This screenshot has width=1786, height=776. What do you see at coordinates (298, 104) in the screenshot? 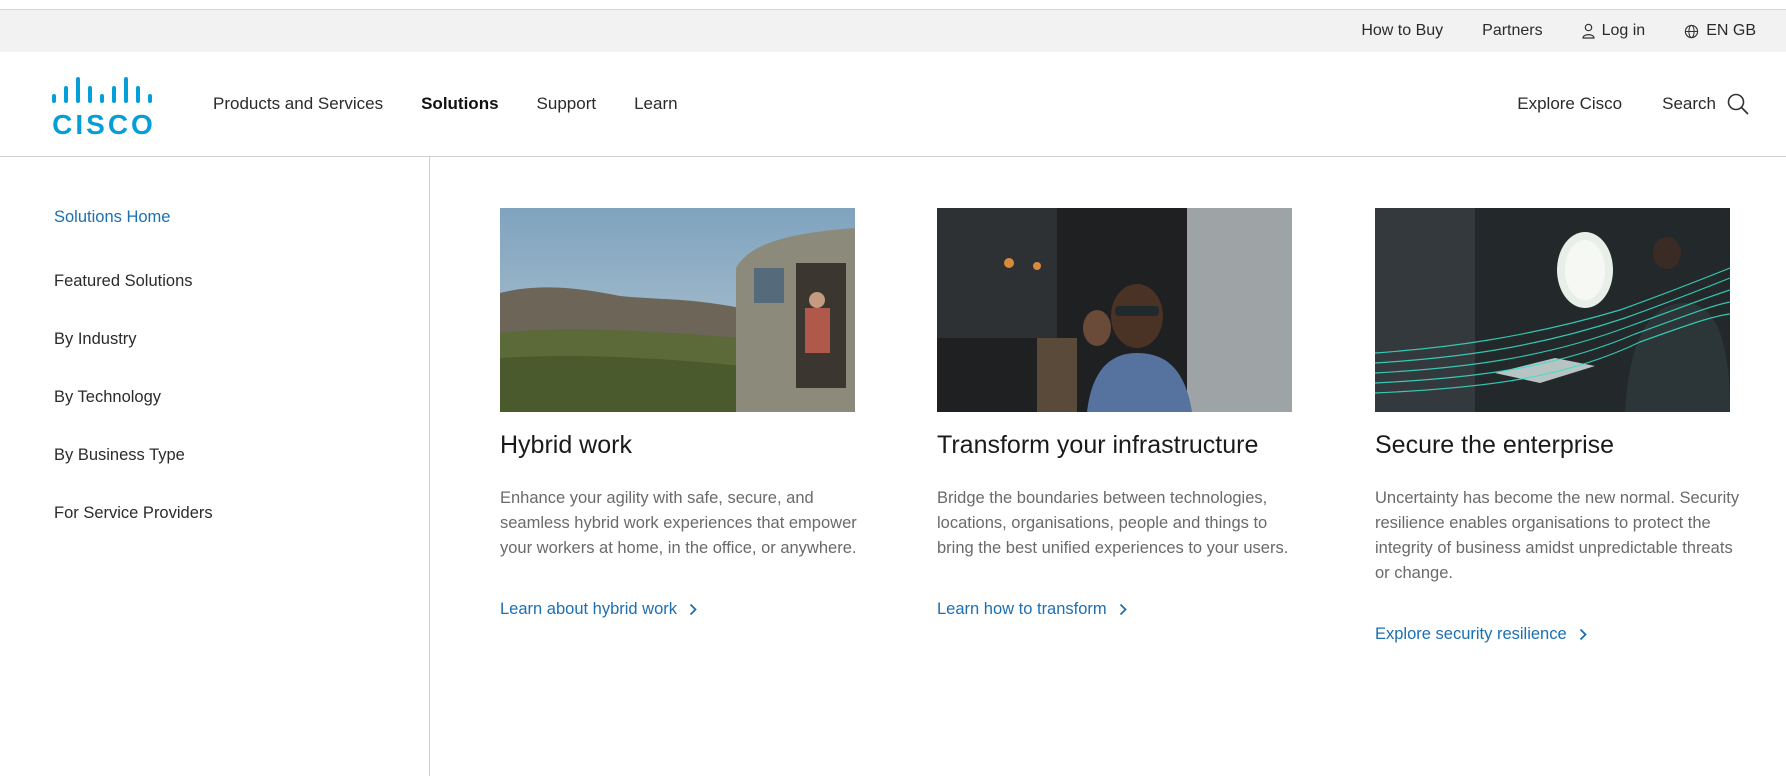
I see `nav-products-and-services: Products and Services` at bounding box center [298, 104].